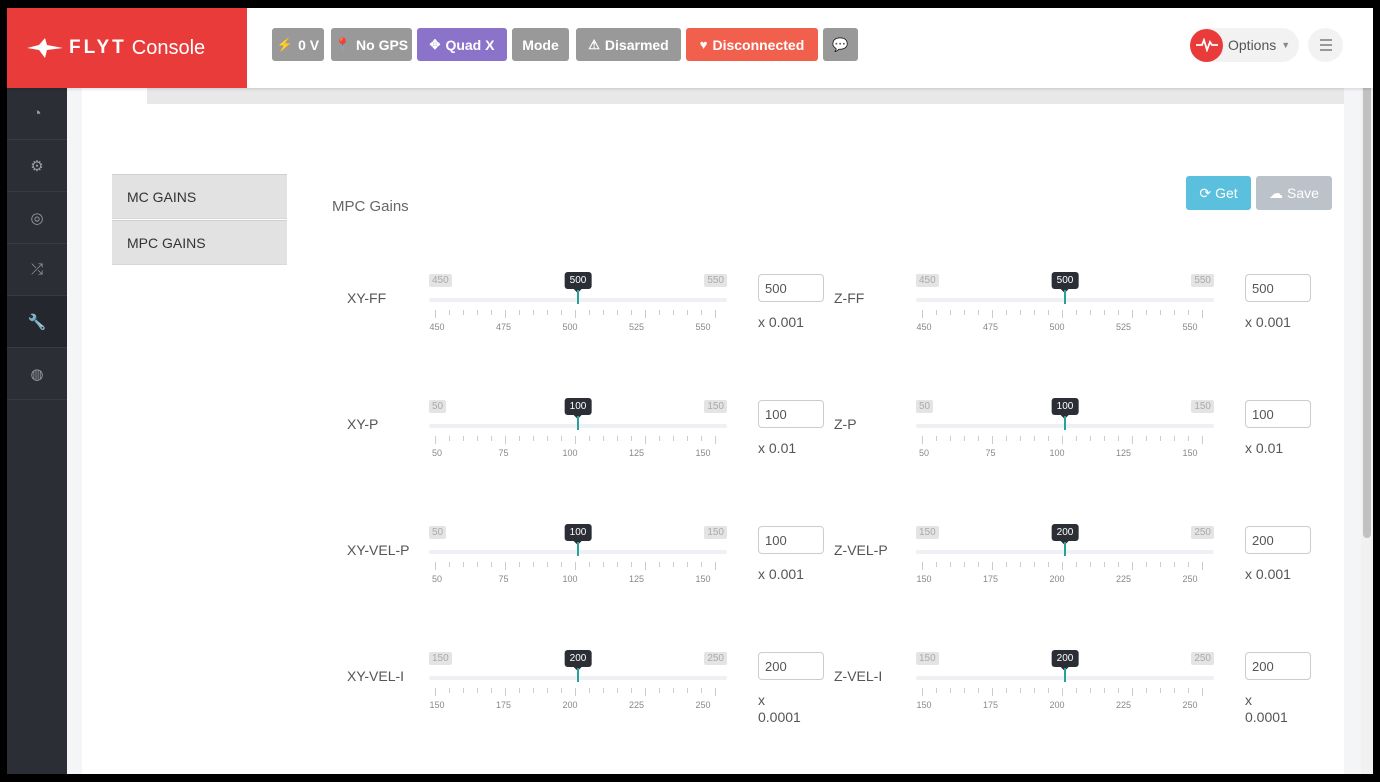  What do you see at coordinates (285, 44) in the screenshot?
I see `bolt-icon: ⚡` at bounding box center [285, 44].